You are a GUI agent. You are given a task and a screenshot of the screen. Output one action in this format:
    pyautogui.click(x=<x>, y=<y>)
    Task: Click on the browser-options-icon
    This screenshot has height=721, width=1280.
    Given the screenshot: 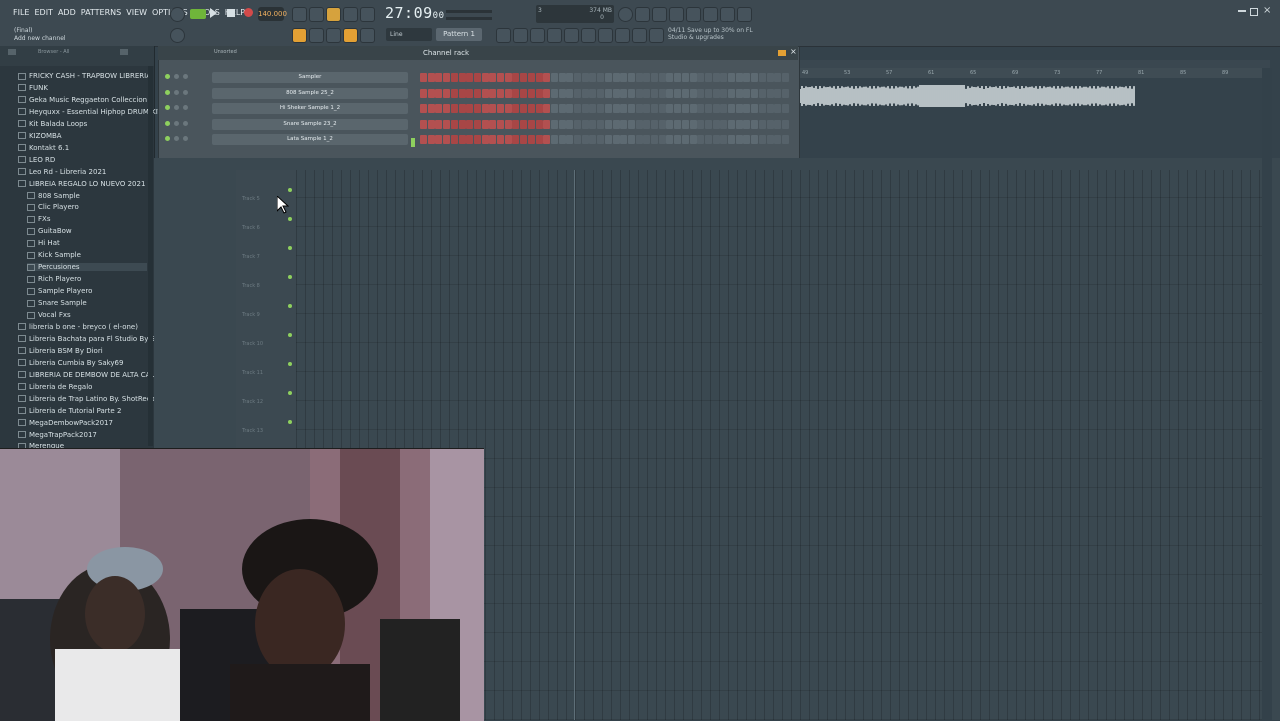 What is the action you would take?
    pyautogui.click(x=124, y=52)
    